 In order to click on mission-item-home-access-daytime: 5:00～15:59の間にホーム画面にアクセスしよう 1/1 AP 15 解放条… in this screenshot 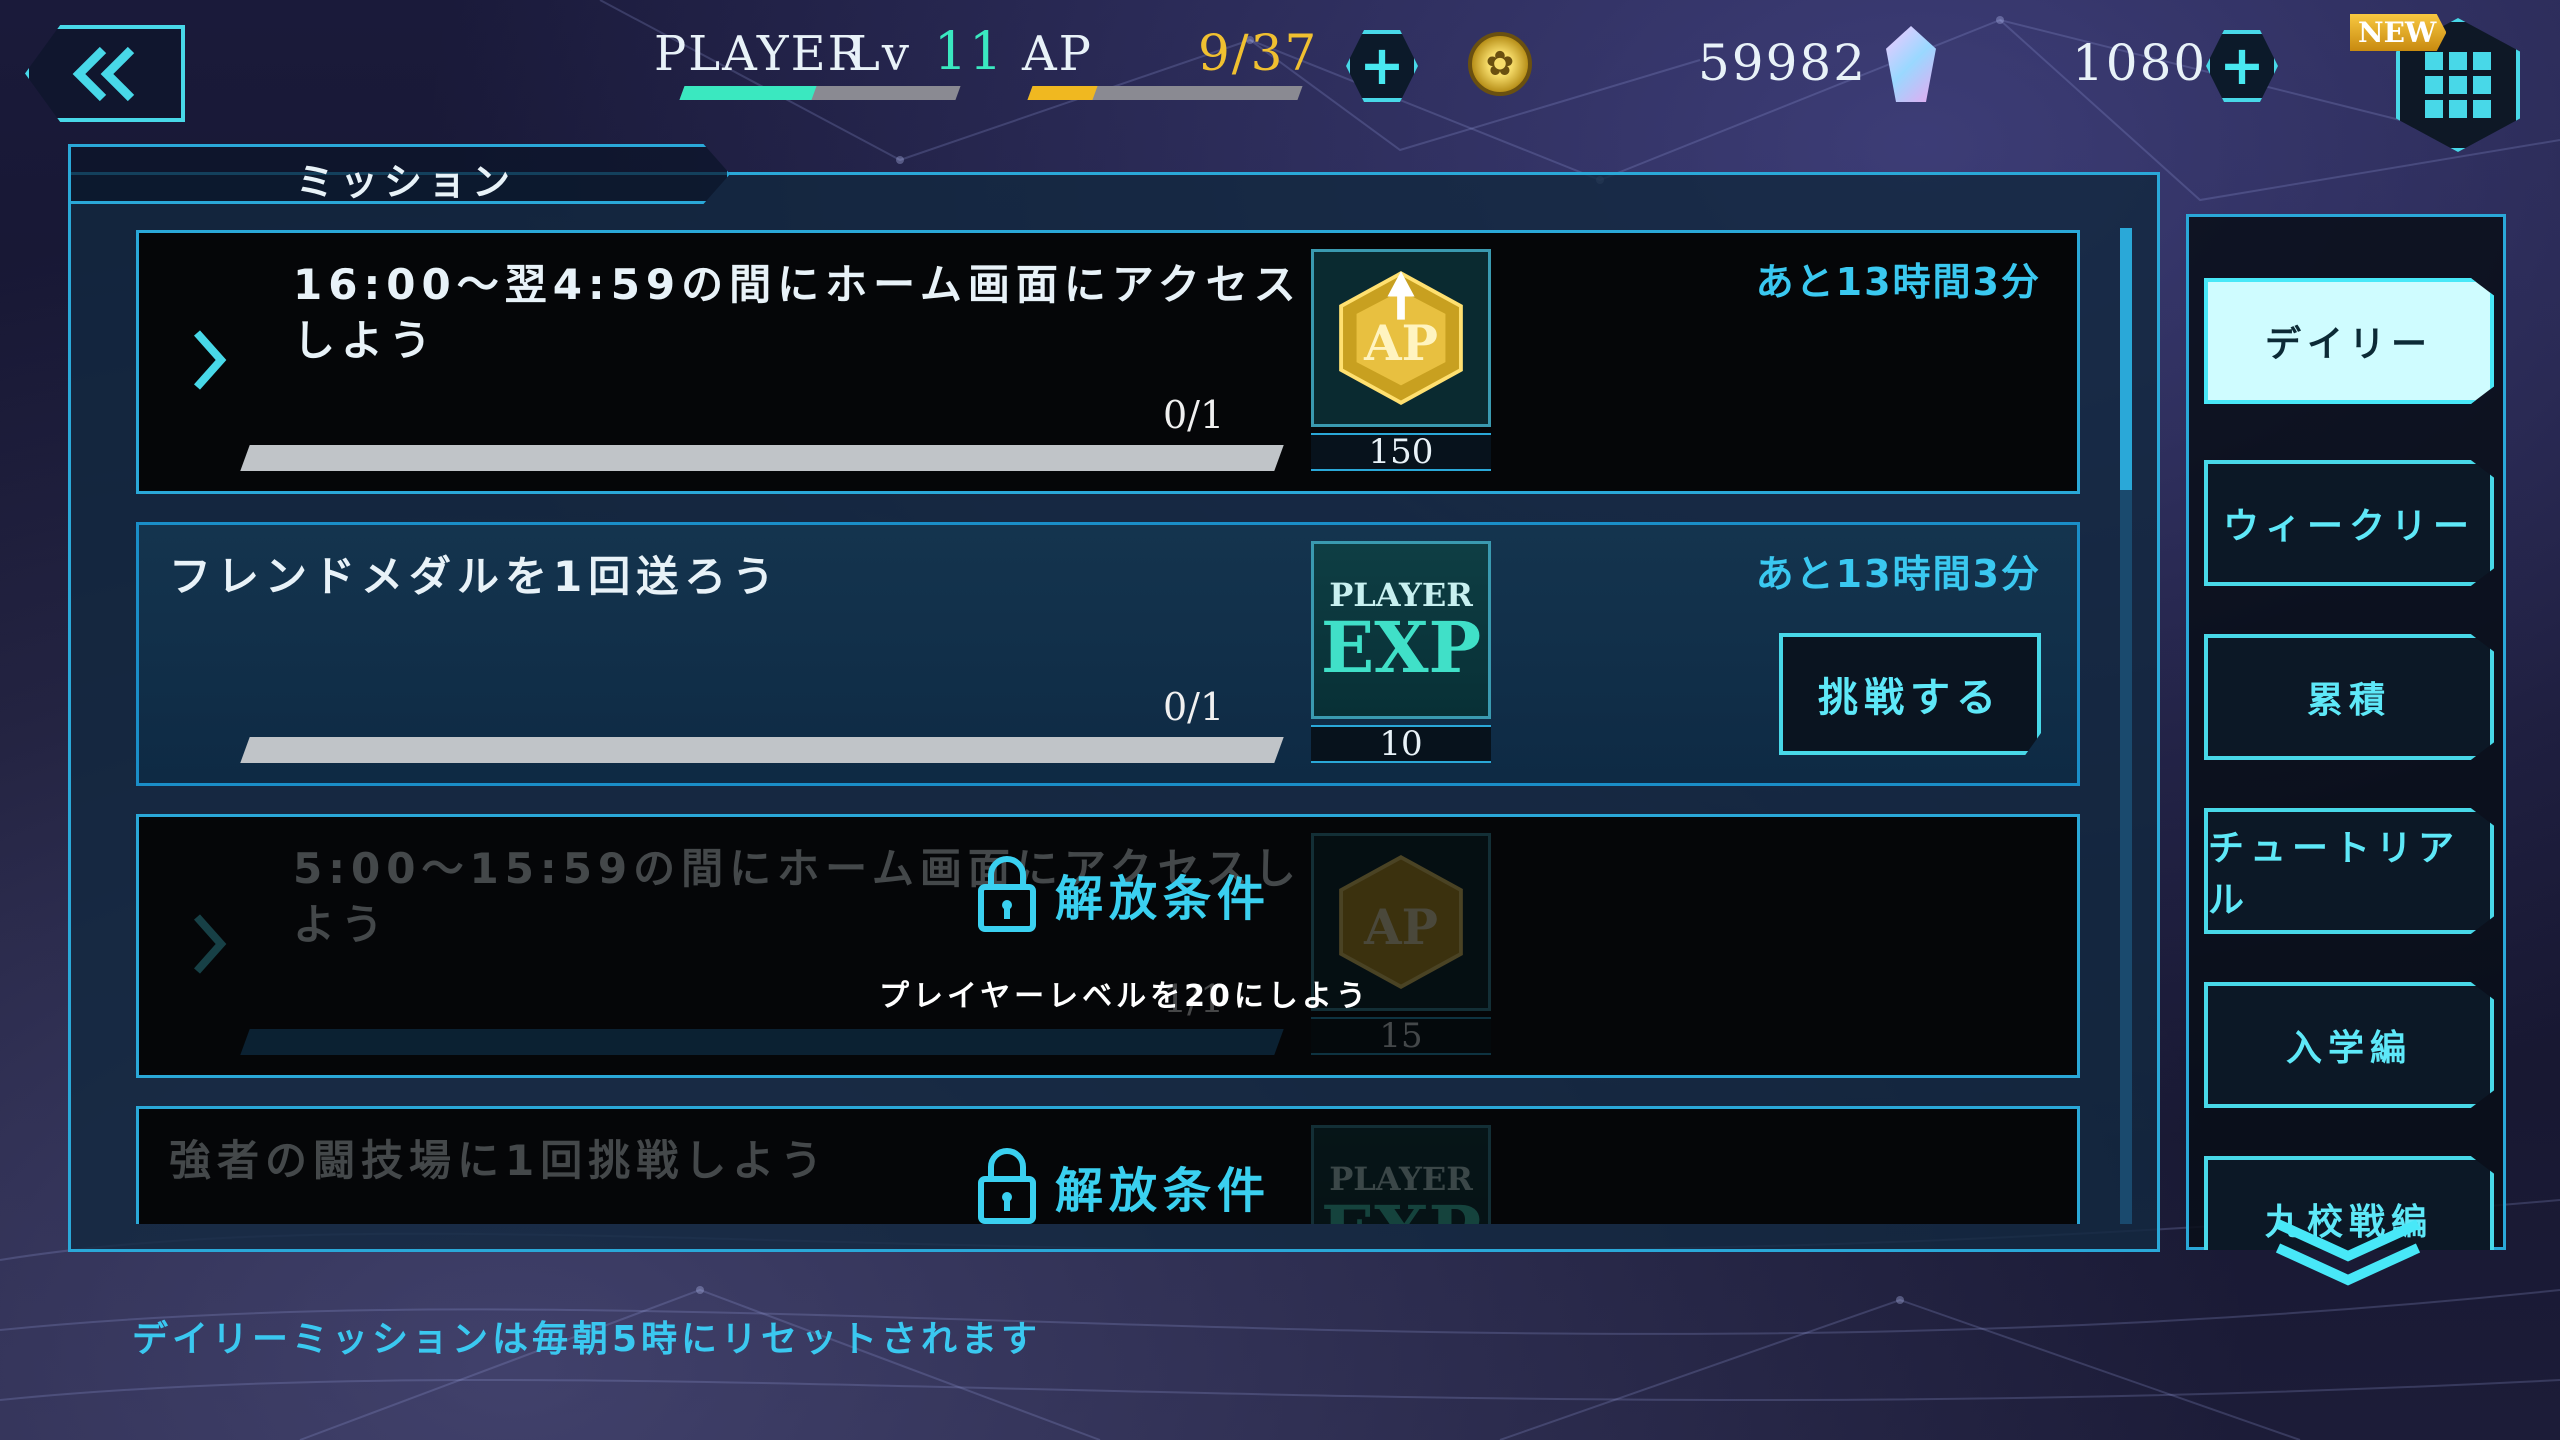, I will do `click(1108, 946)`.